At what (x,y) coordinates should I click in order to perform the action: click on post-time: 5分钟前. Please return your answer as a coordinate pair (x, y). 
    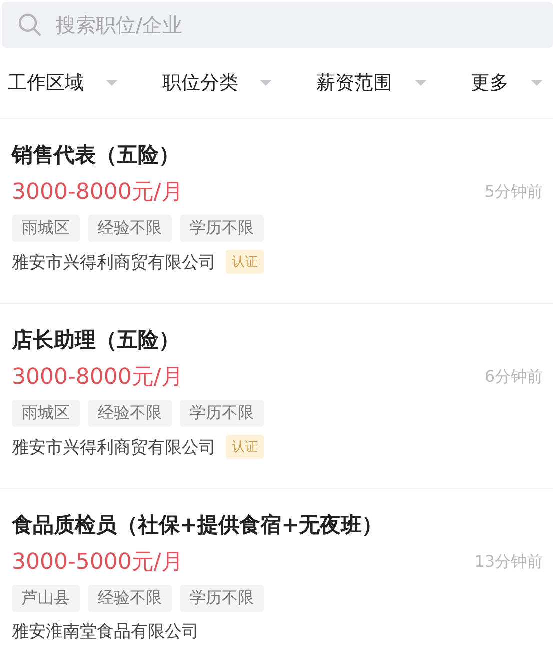
    Looking at the image, I should click on (513, 192).